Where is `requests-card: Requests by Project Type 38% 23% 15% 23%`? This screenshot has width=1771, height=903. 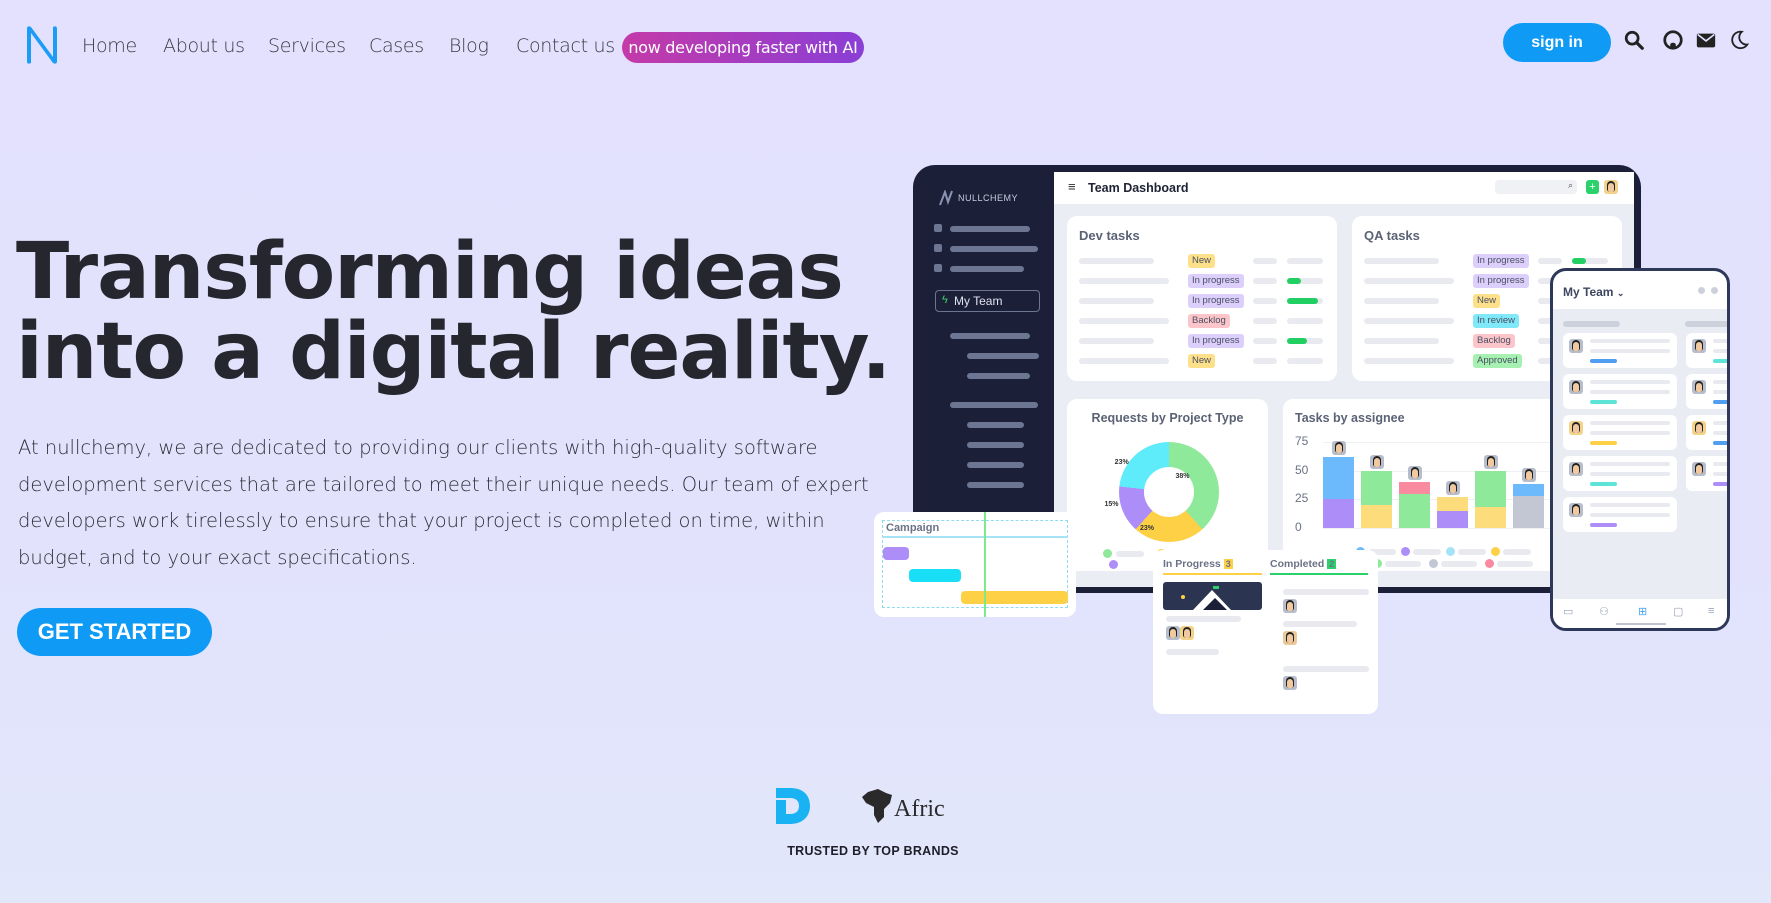 requests-card: Requests by Project Type 38% 23% 15% 23% is located at coordinates (1167, 485).